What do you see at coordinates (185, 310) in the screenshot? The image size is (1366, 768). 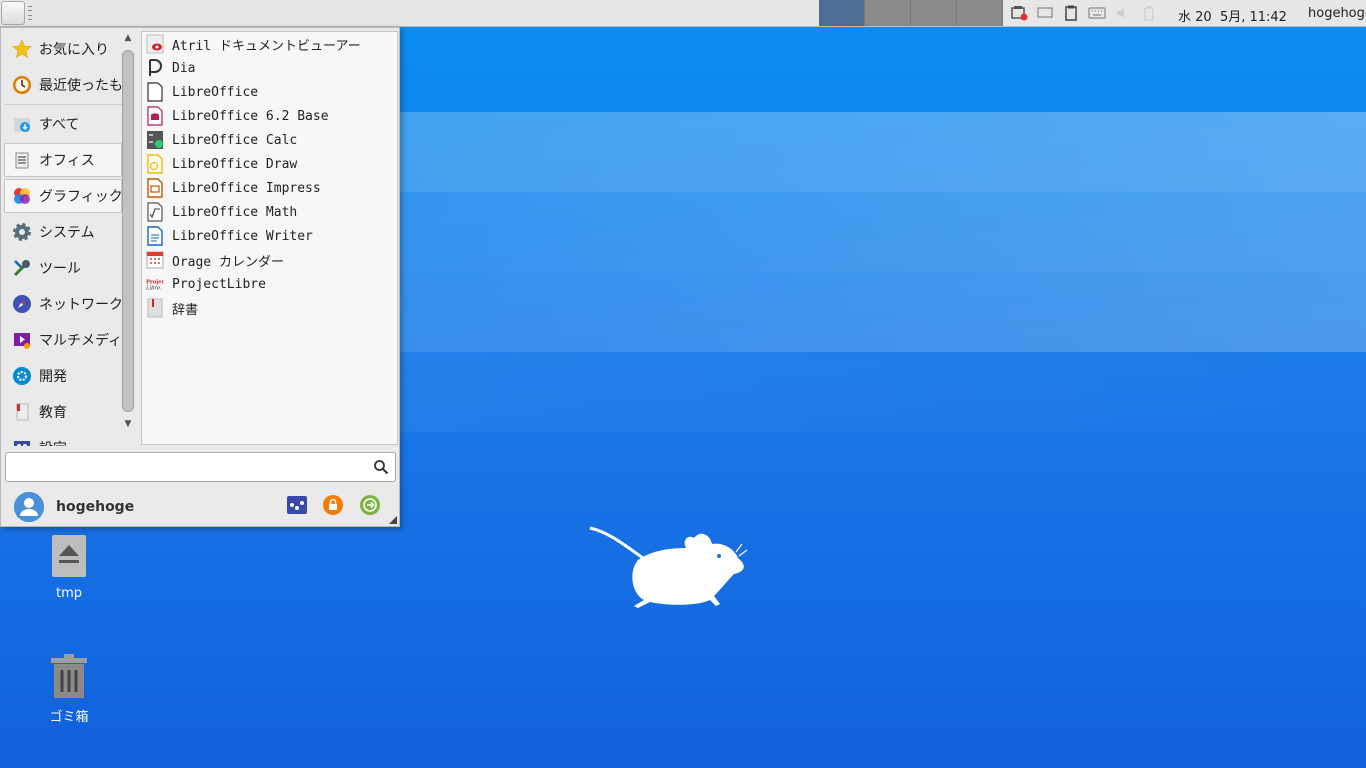 I see `app-label: 辞書` at bounding box center [185, 310].